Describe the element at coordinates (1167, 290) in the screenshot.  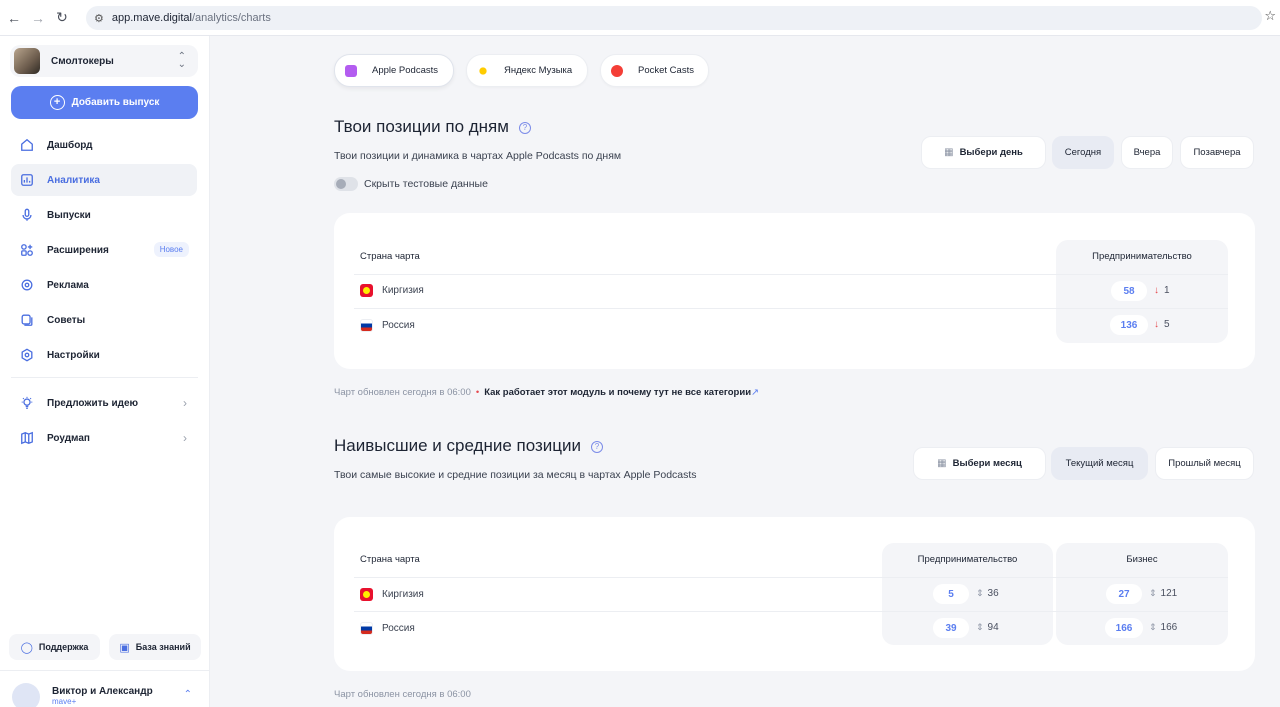
I see `delta-value: 1` at that location.